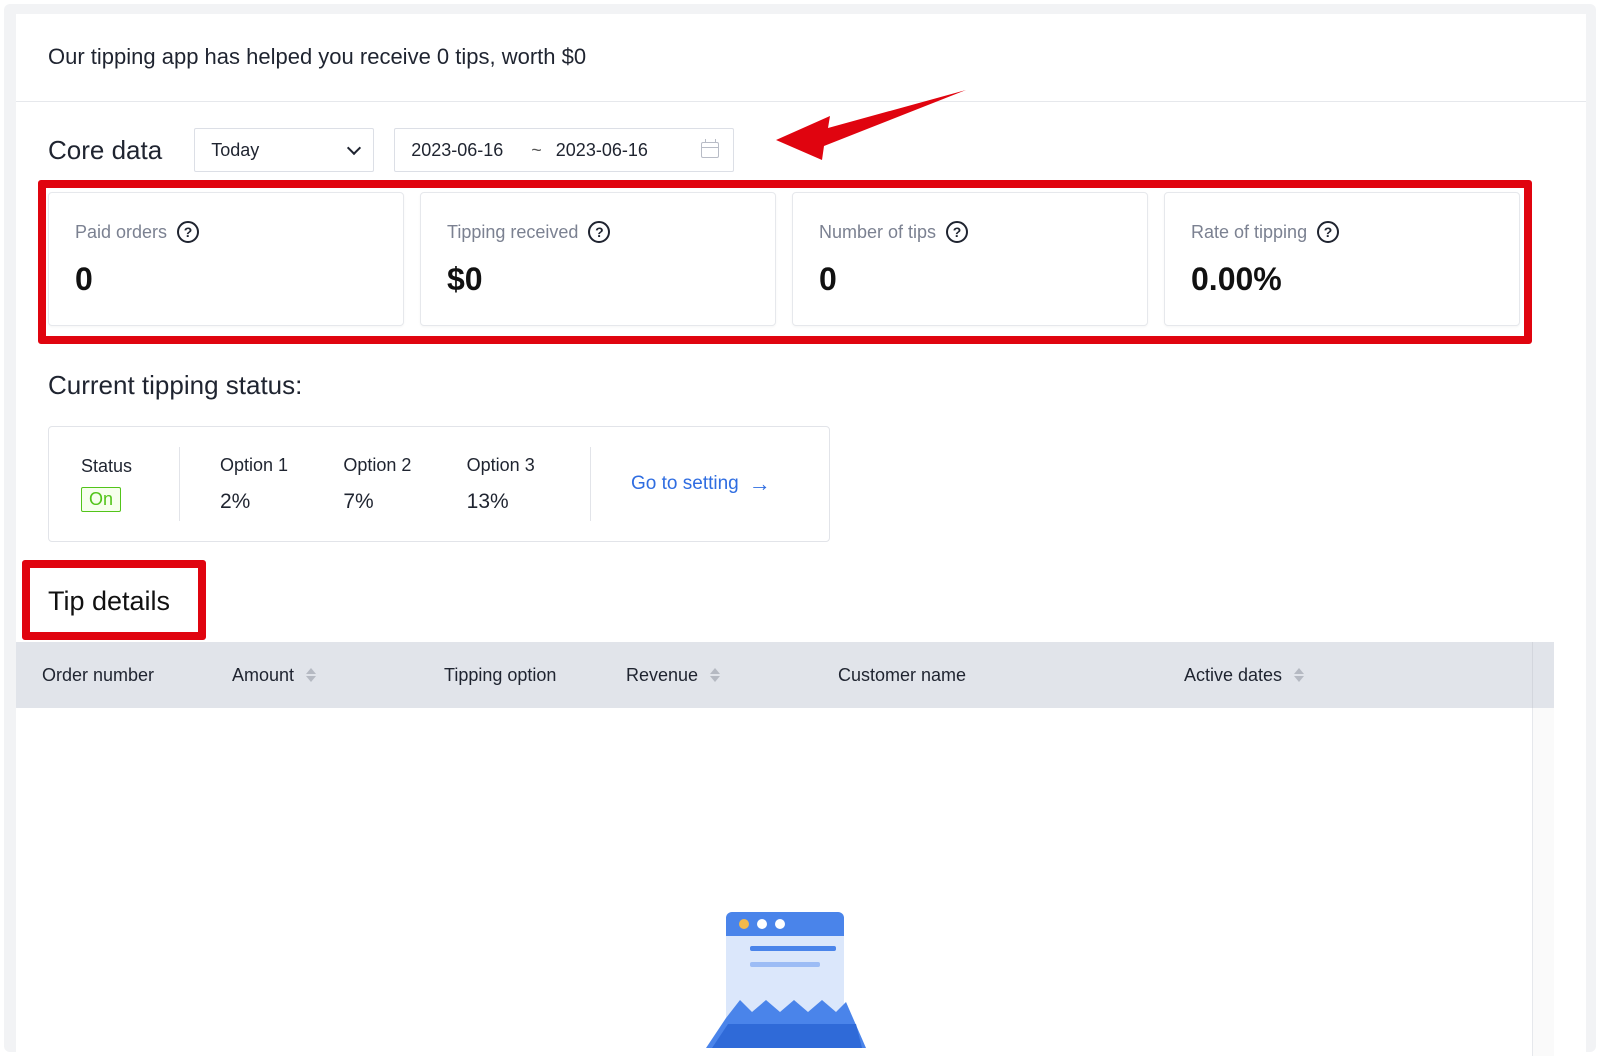 The height and width of the screenshot is (1056, 1600). What do you see at coordinates (284, 150) in the screenshot?
I see `period-select: Today` at bounding box center [284, 150].